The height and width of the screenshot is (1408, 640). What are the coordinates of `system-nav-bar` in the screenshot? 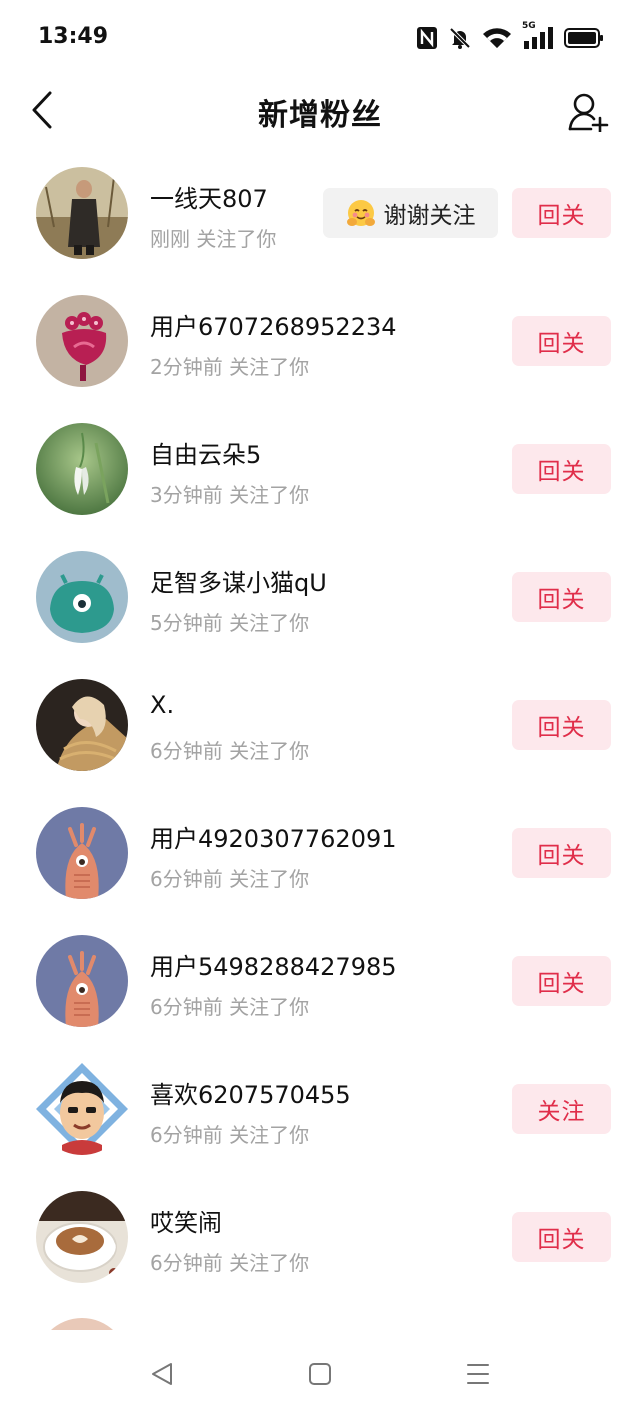 It's located at (320, 1369).